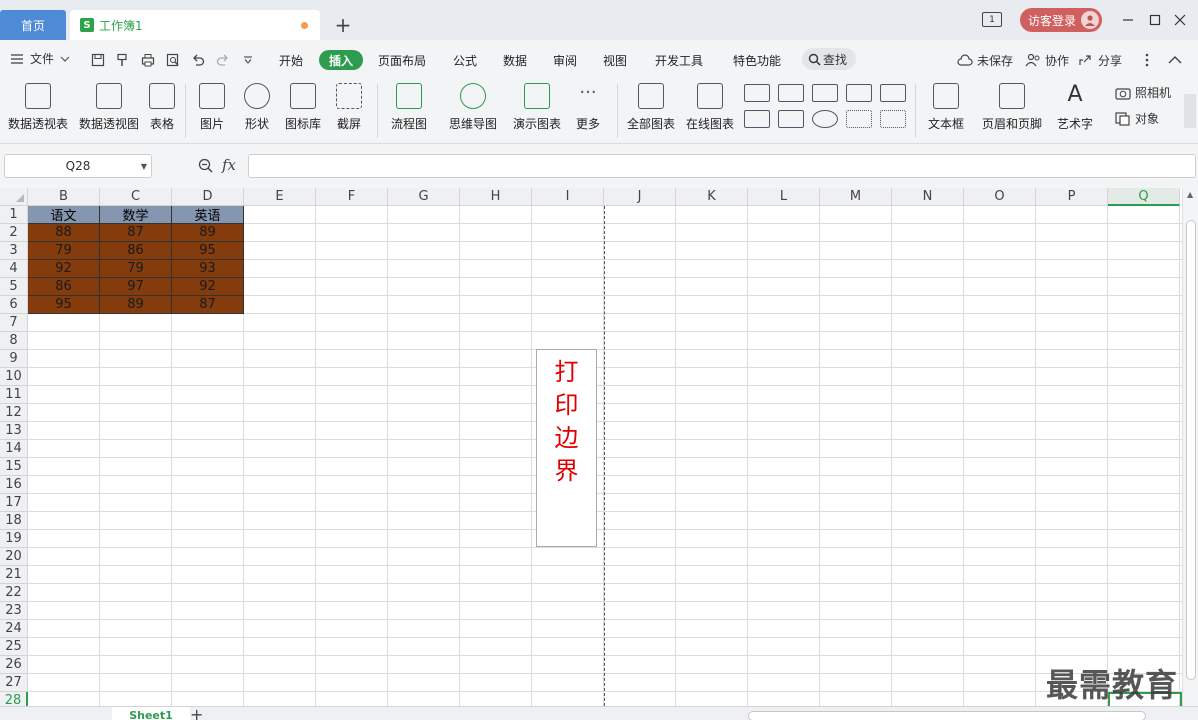  Describe the element at coordinates (14, 467) in the screenshot. I see `row-header-15: 15` at that location.